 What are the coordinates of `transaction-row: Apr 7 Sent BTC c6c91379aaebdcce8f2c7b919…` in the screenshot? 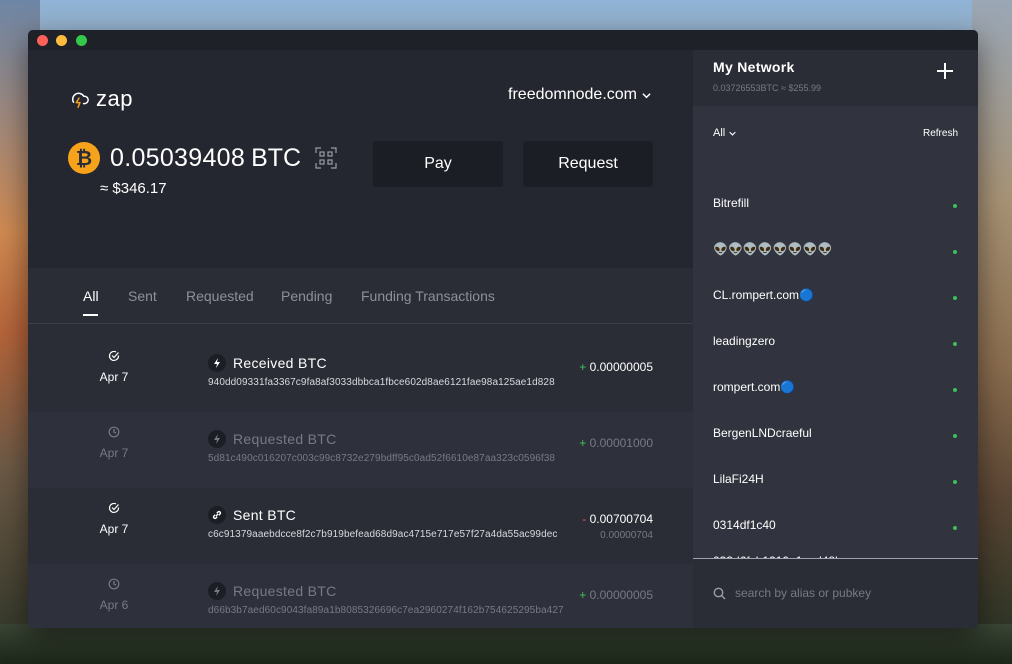 It's located at (360, 526).